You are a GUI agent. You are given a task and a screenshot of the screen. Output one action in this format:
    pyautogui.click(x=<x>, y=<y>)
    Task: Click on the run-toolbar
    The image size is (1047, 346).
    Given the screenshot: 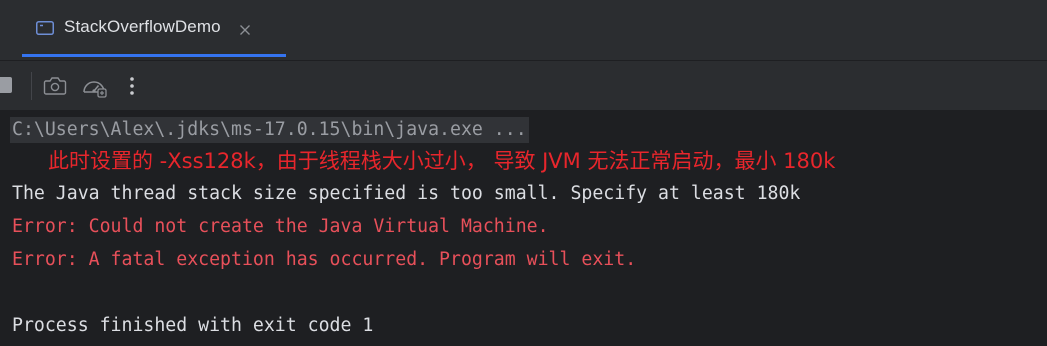 What is the action you would take?
    pyautogui.click(x=523, y=85)
    